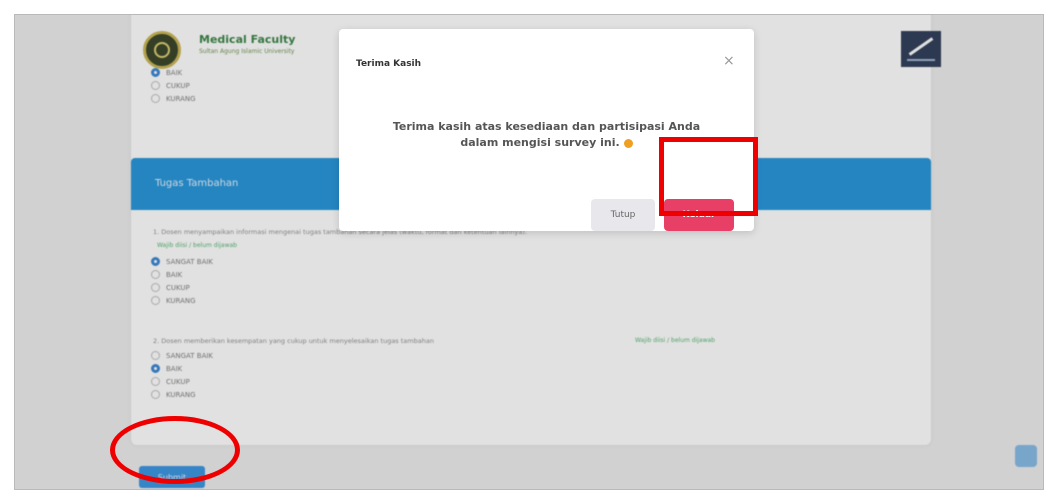  I want to click on tutup-button: Tutup, so click(623, 215).